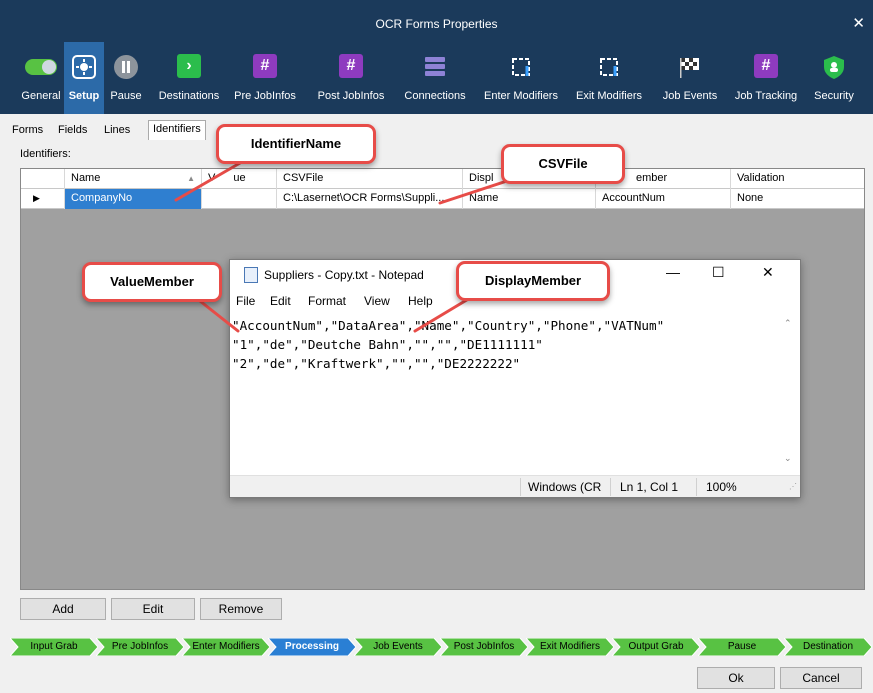 The height and width of the screenshot is (693, 873). What do you see at coordinates (533, 281) in the screenshot?
I see `callout-displaymember: DisplayMember` at bounding box center [533, 281].